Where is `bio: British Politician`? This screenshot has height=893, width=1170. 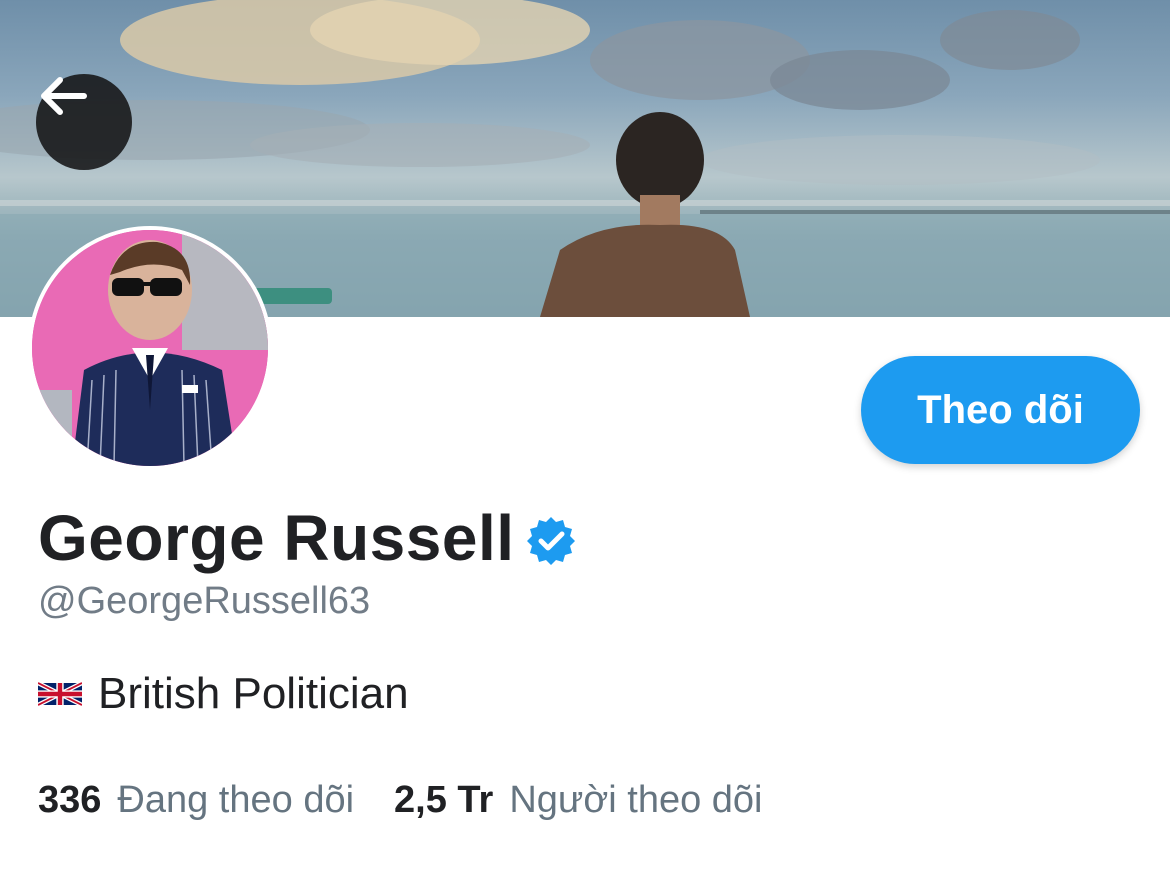 bio: British Politician is located at coordinates (223, 694).